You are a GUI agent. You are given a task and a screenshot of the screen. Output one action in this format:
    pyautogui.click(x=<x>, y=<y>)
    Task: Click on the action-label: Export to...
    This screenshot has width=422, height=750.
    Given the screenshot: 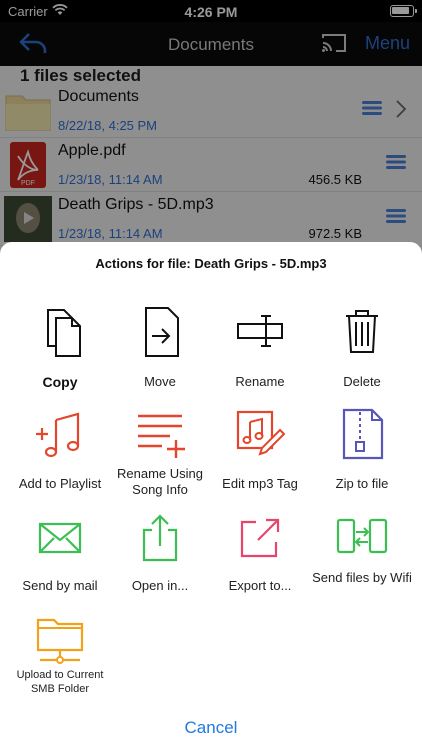 What is the action you would take?
    pyautogui.click(x=260, y=585)
    